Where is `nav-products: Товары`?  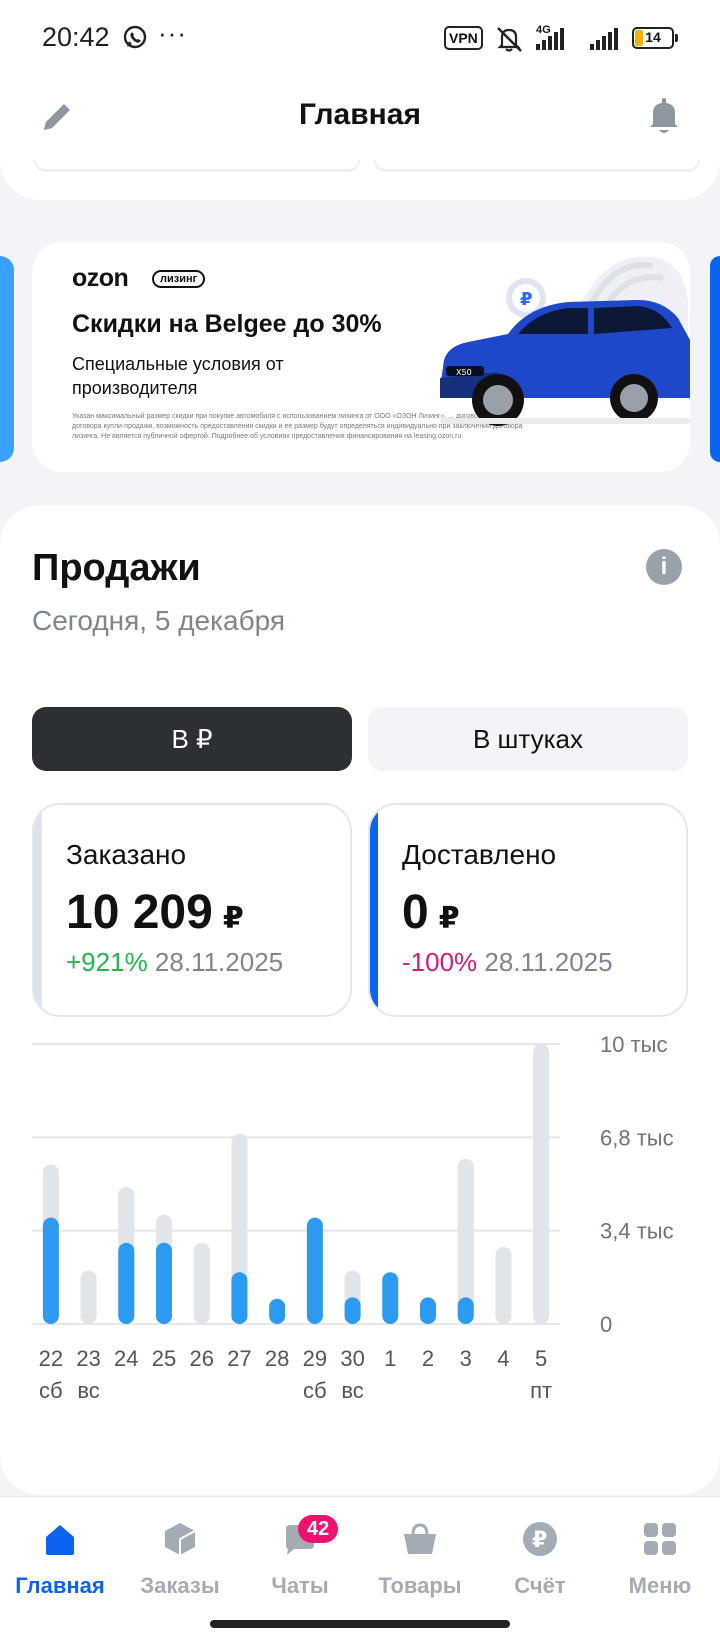 nav-products: Товары is located at coordinates (420, 1552).